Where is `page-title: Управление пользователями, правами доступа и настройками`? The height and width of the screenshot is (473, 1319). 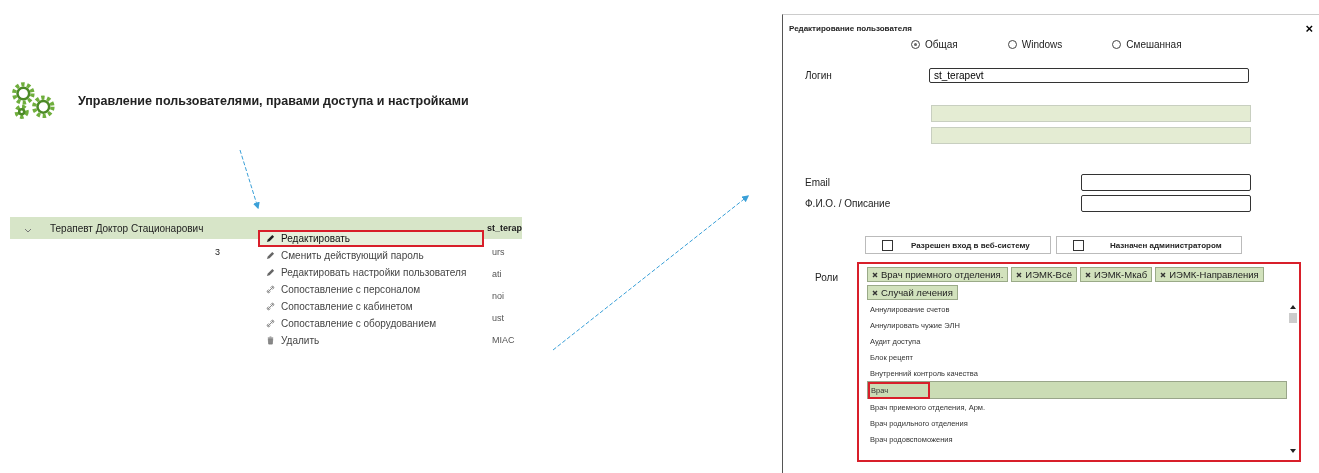
page-title: Управление пользователями, правами доступа и настройками is located at coordinates (273, 101).